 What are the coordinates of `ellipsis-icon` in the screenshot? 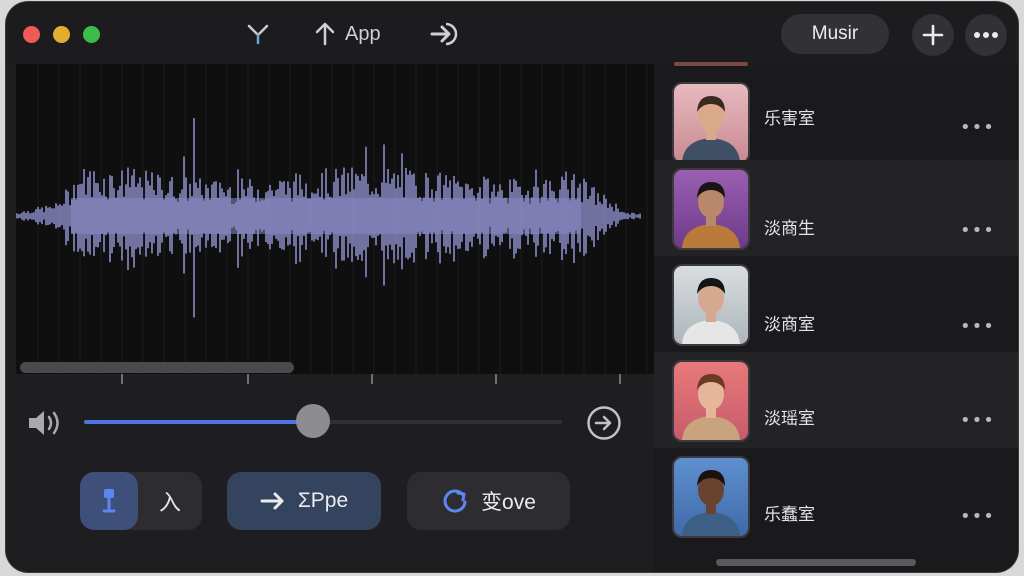 It's located at (986, 35).